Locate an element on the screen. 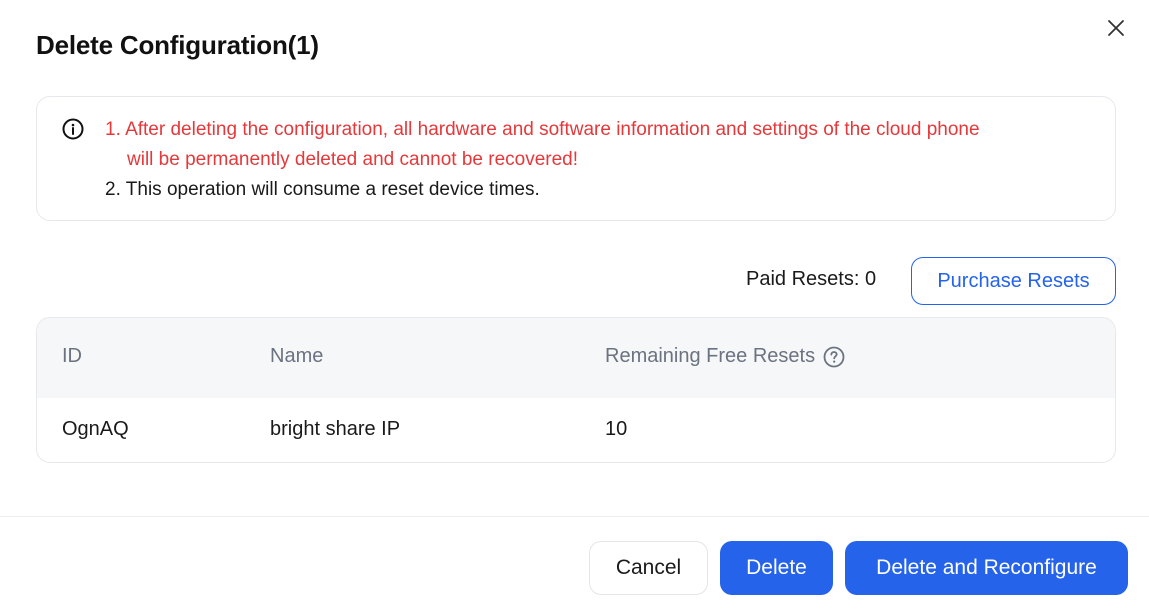 The image size is (1149, 612). close-icon is located at coordinates (1116, 28).